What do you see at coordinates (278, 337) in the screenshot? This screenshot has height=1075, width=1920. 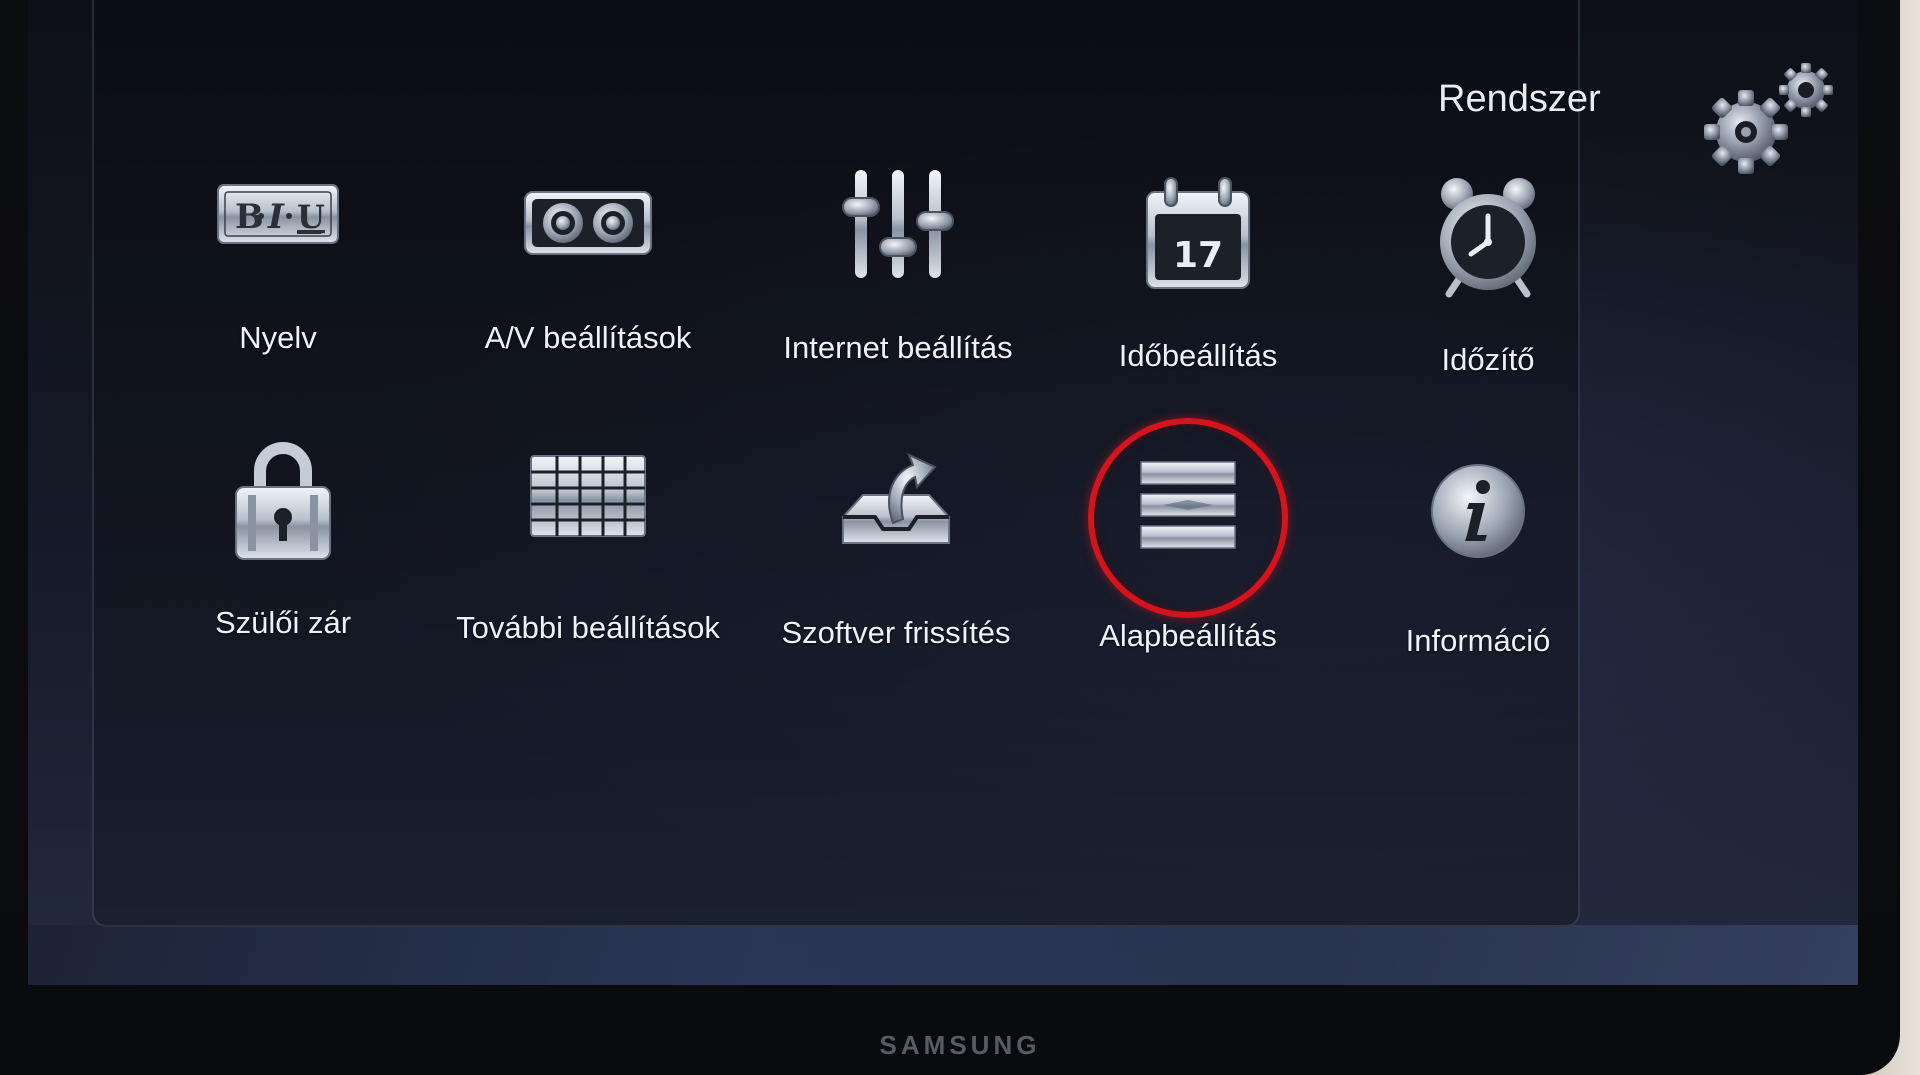 I see `menu-item-label: Nyelv` at bounding box center [278, 337].